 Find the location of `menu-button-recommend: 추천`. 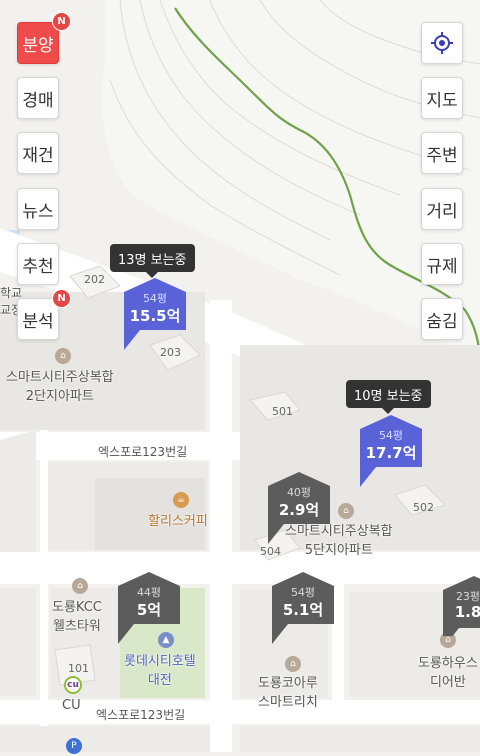

menu-button-recommend: 추천 is located at coordinates (38, 264).